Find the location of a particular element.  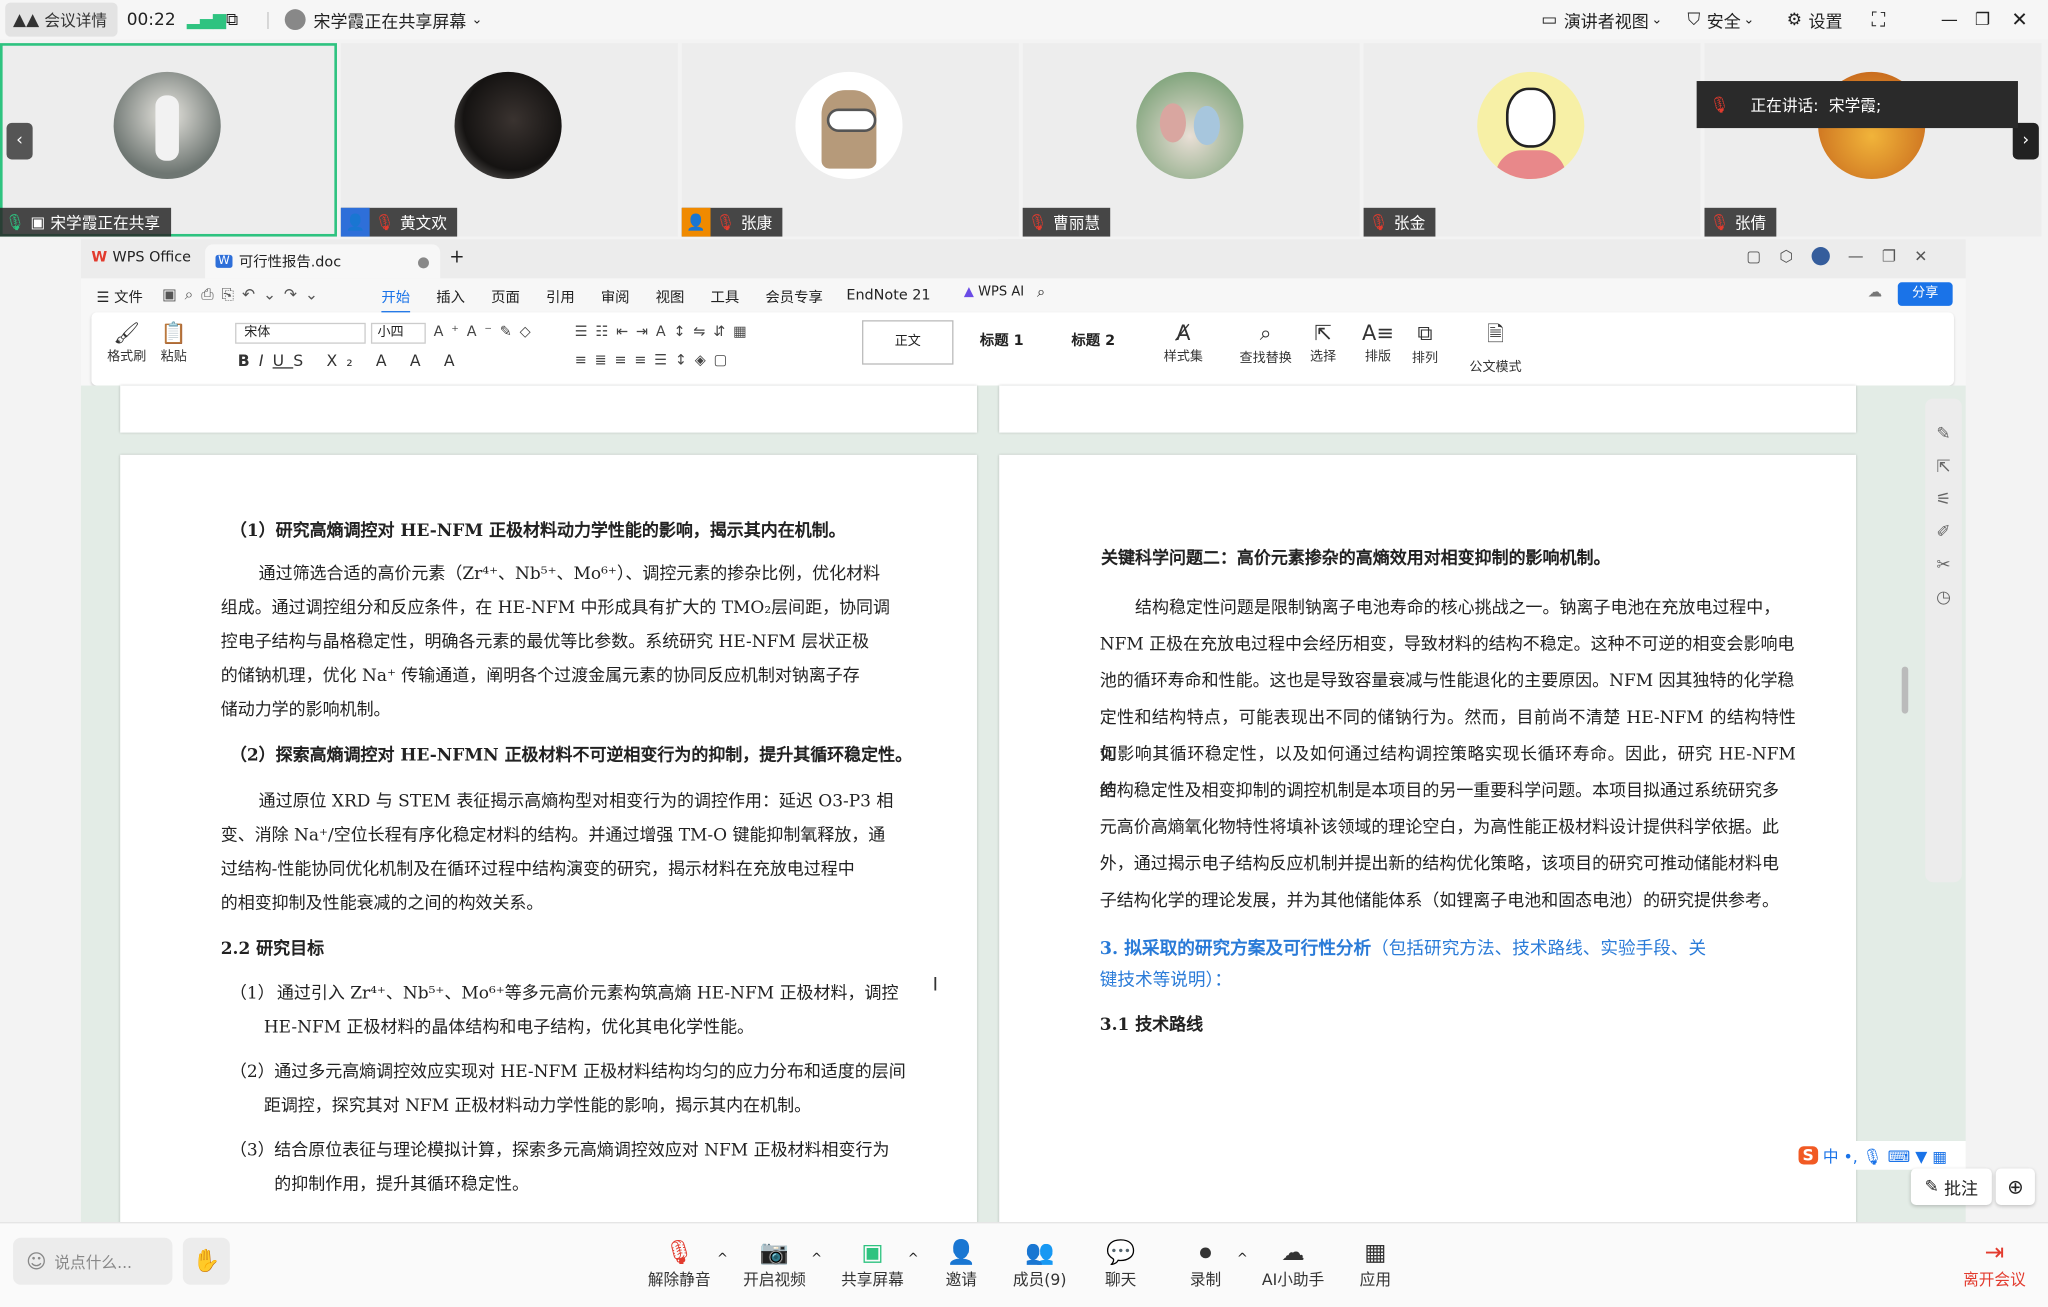

menu-tab-review: 审阅 is located at coordinates (615, 296).